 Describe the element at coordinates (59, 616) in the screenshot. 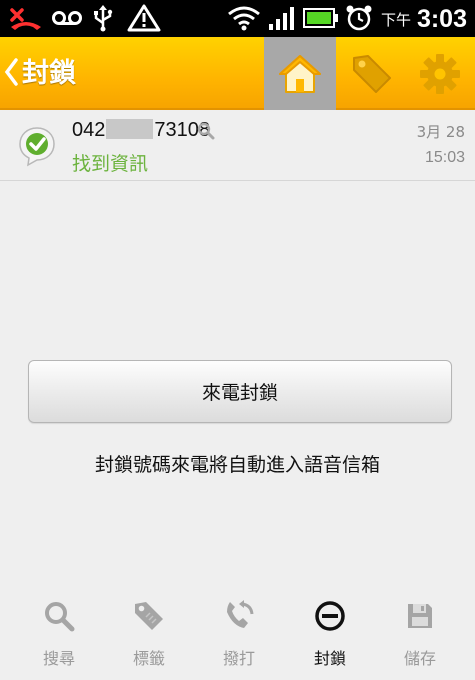

I see `search-icon` at that location.